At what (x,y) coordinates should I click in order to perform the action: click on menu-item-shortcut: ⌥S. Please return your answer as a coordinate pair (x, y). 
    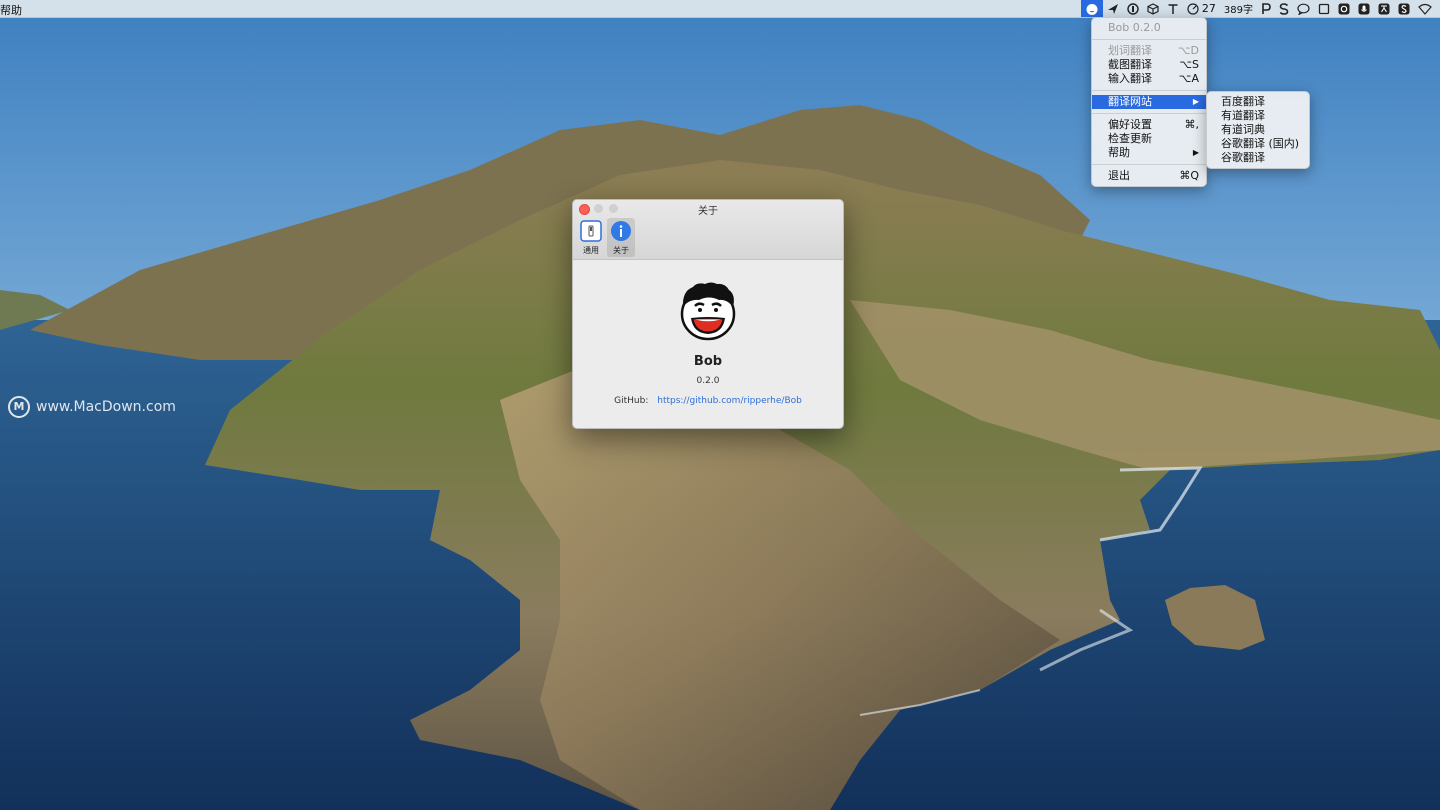
    Looking at the image, I should click on (1189, 64).